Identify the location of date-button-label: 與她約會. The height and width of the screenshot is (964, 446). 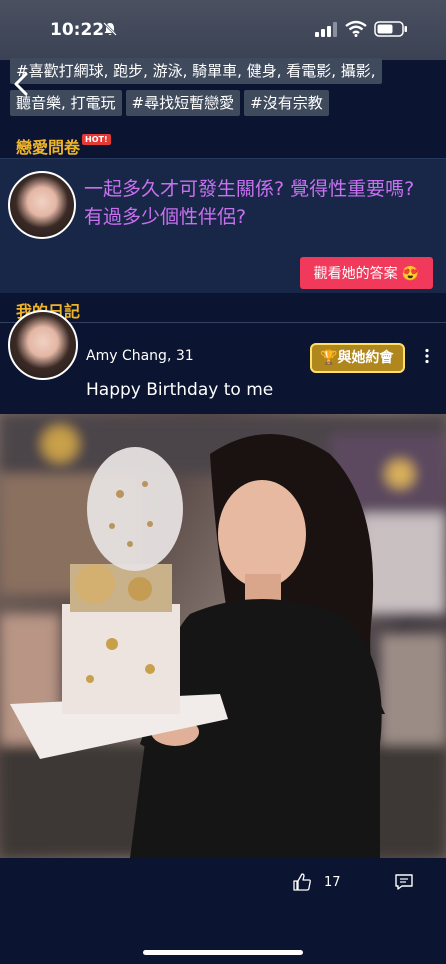
(365, 358).